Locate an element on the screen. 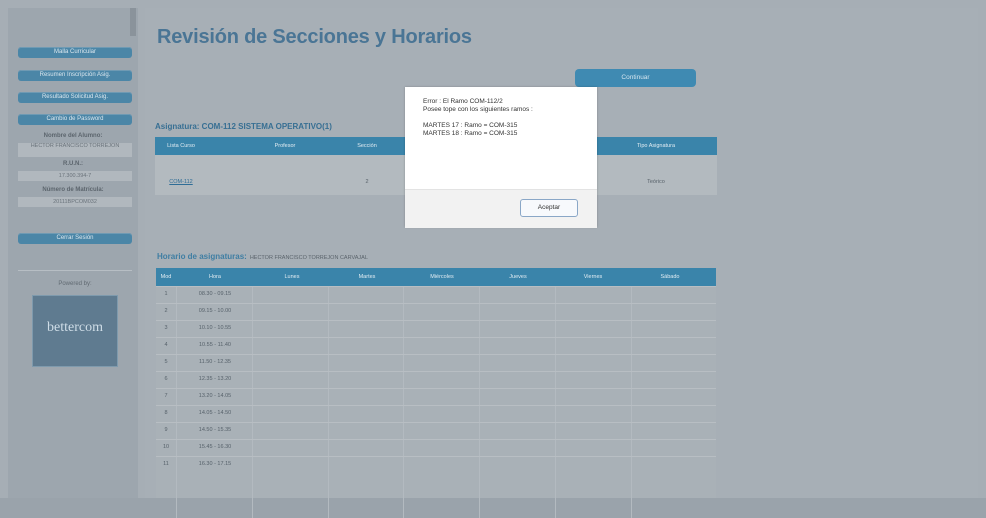  row-mod: 9 is located at coordinates (166, 430).